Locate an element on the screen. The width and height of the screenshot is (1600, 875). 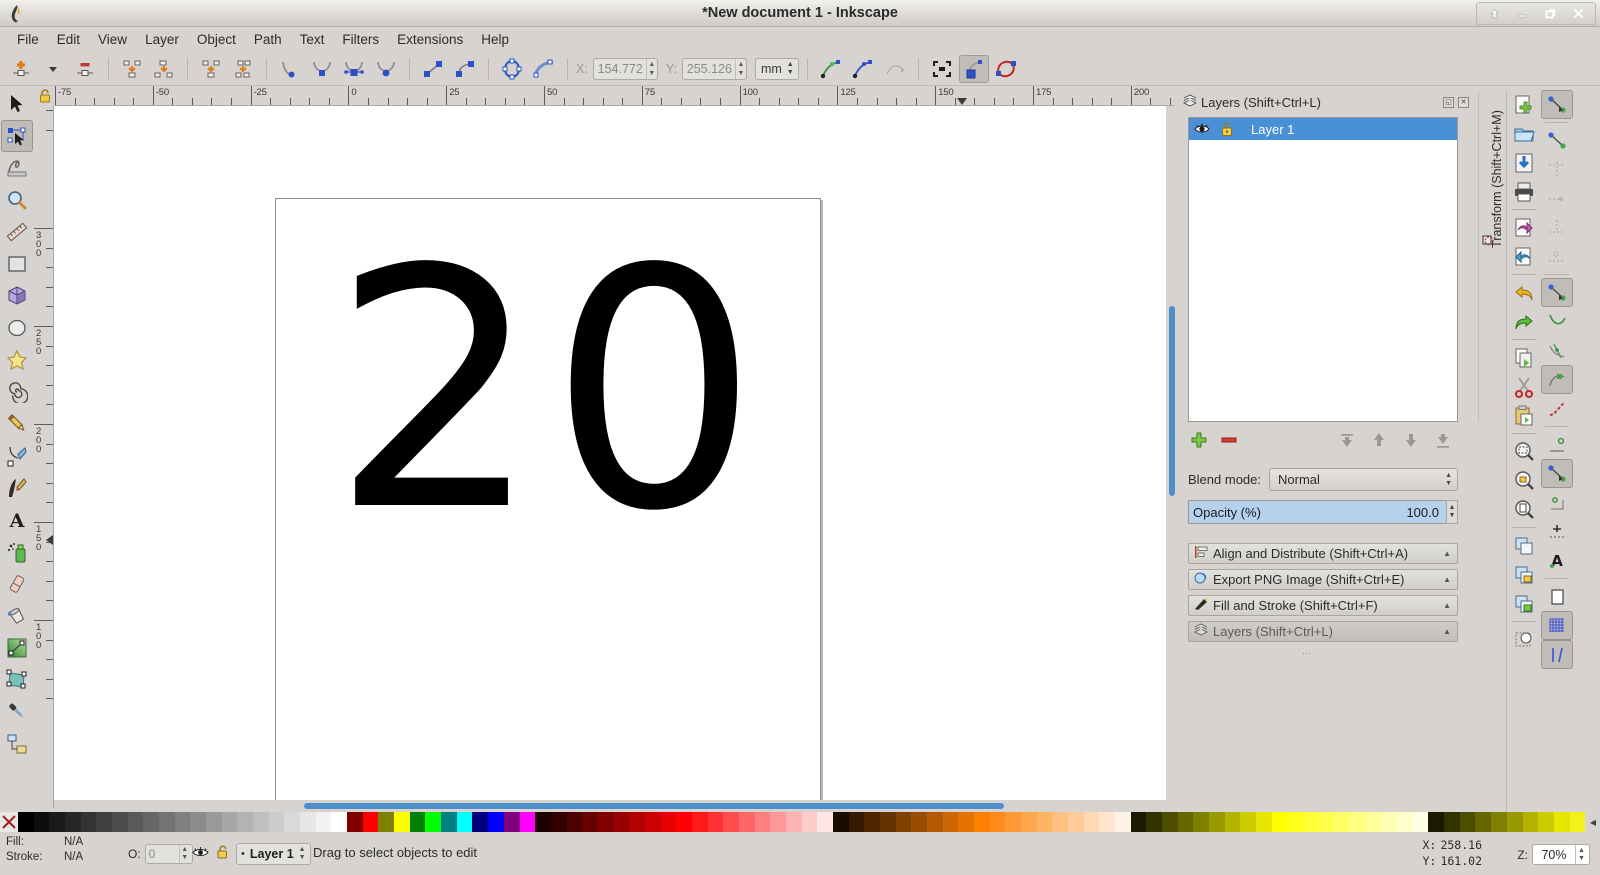
menu-text: Text is located at coordinates (312, 39).